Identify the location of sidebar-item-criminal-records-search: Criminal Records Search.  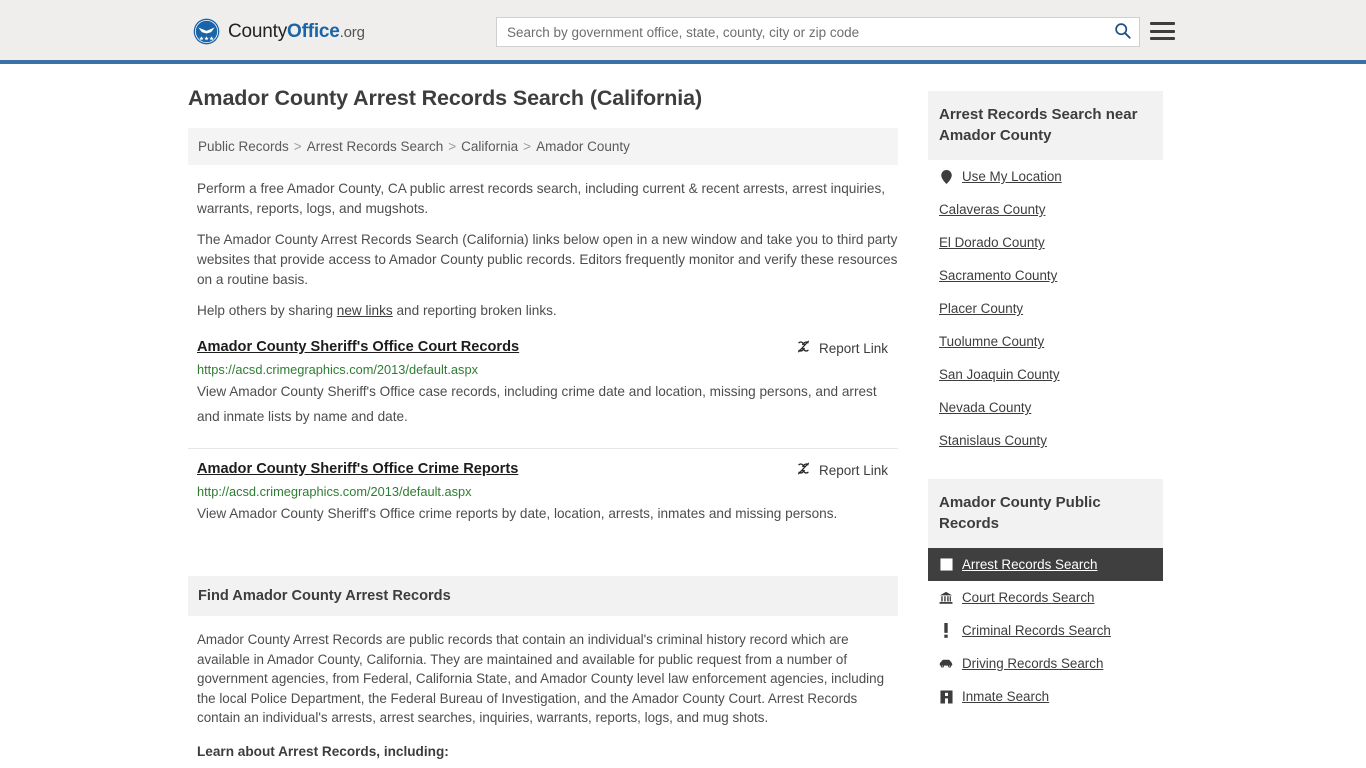
(1045, 630).